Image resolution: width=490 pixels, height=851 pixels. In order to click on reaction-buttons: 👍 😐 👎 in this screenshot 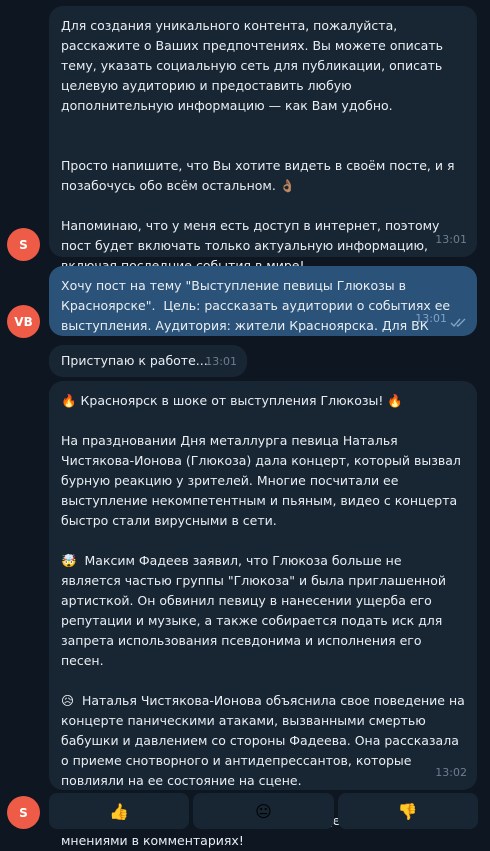, I will do `click(263, 811)`.